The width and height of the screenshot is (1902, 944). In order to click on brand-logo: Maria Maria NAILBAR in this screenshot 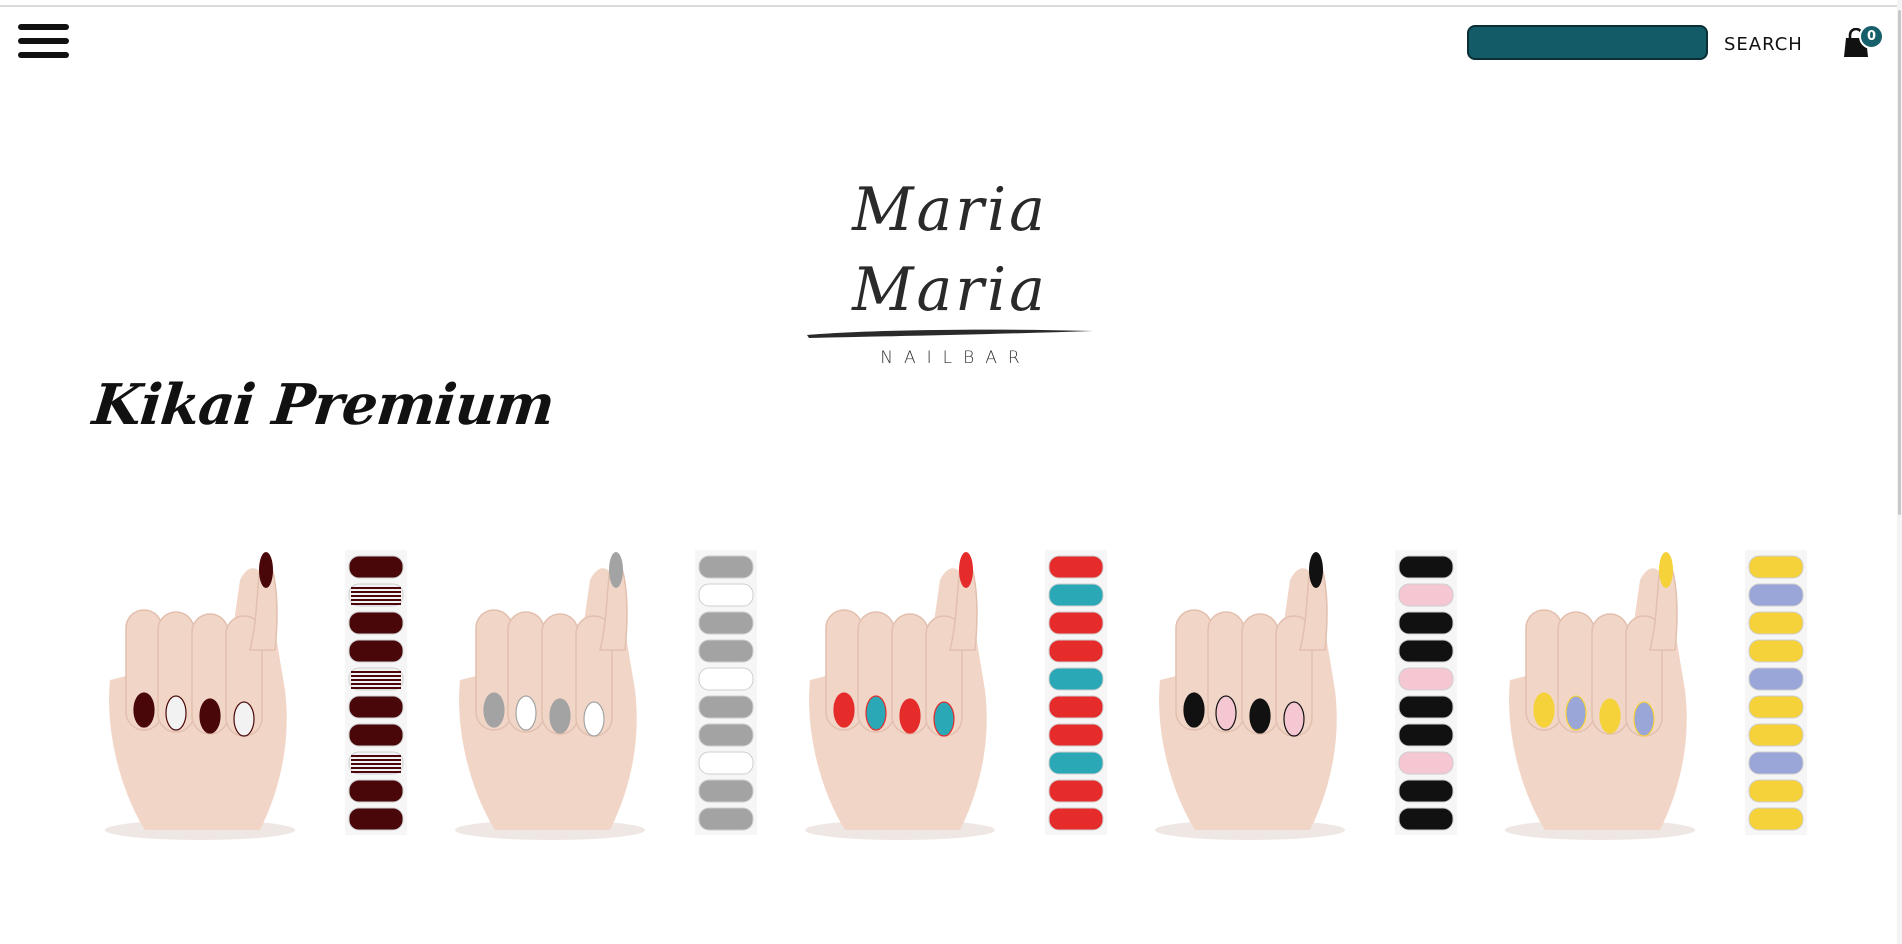, I will do `click(950, 269)`.